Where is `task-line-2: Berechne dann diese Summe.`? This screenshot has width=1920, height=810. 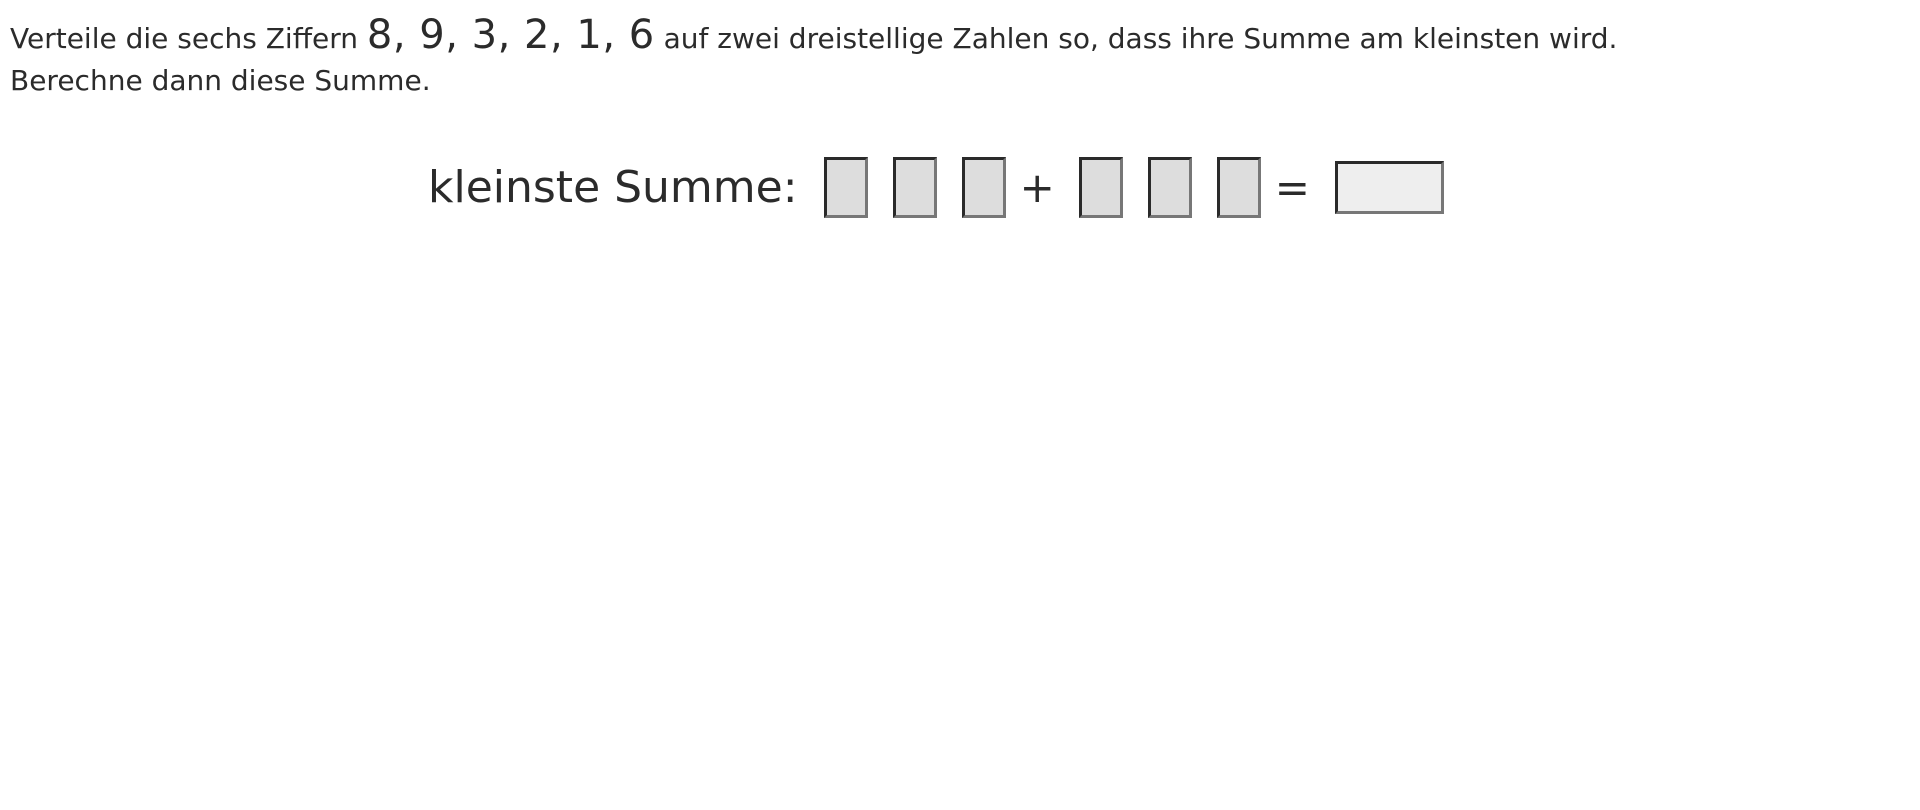
task-line-2: Berechne dann diese Summe. is located at coordinates (220, 80).